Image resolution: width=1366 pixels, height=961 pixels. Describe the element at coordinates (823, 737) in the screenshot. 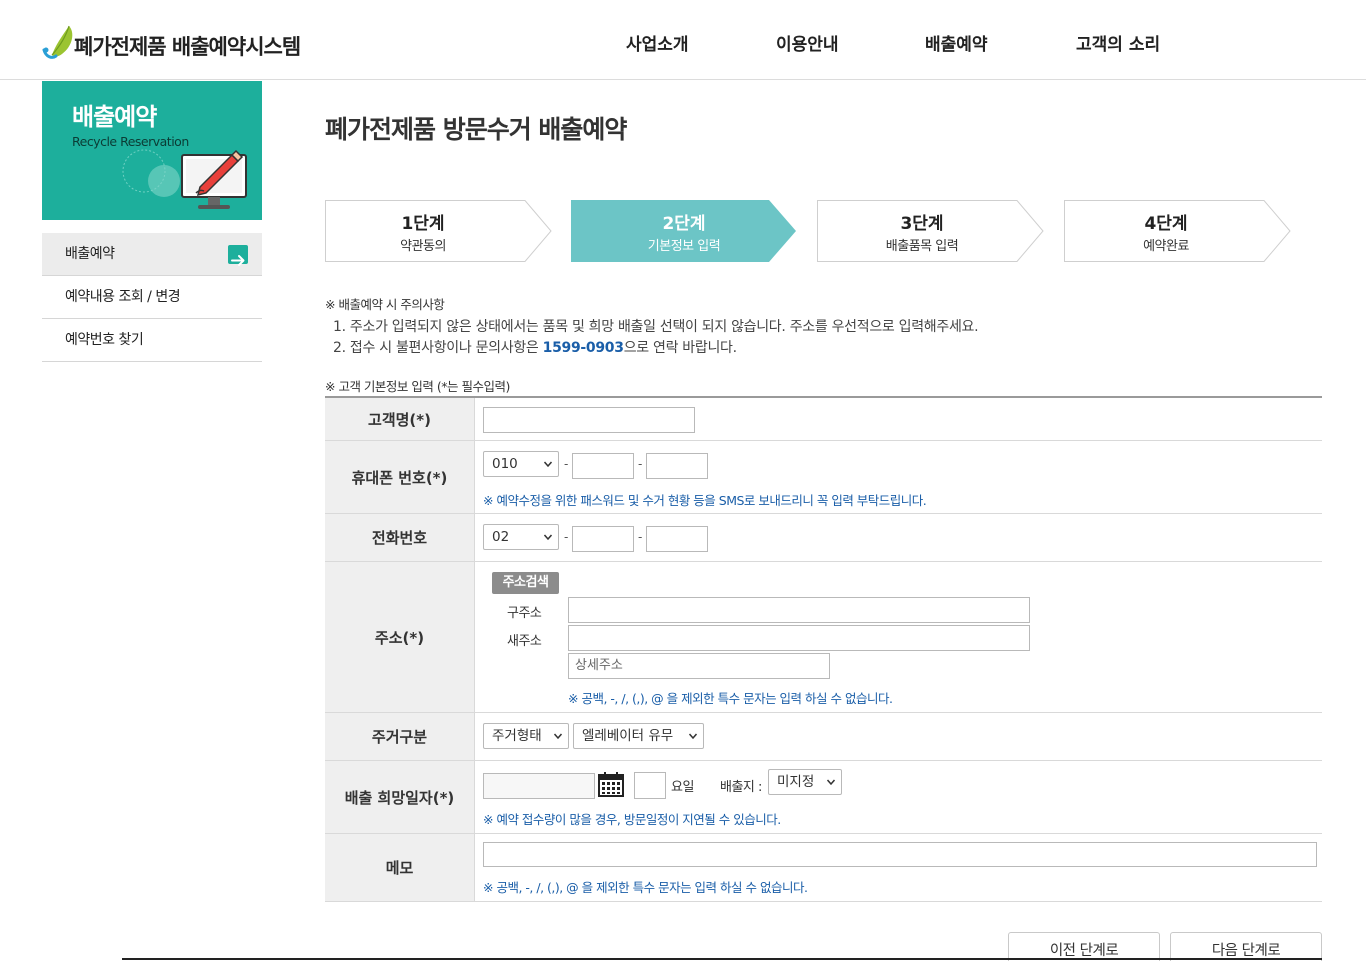

I see `row-housing: 주거구분 주거형태 엘레베이터 유무` at that location.